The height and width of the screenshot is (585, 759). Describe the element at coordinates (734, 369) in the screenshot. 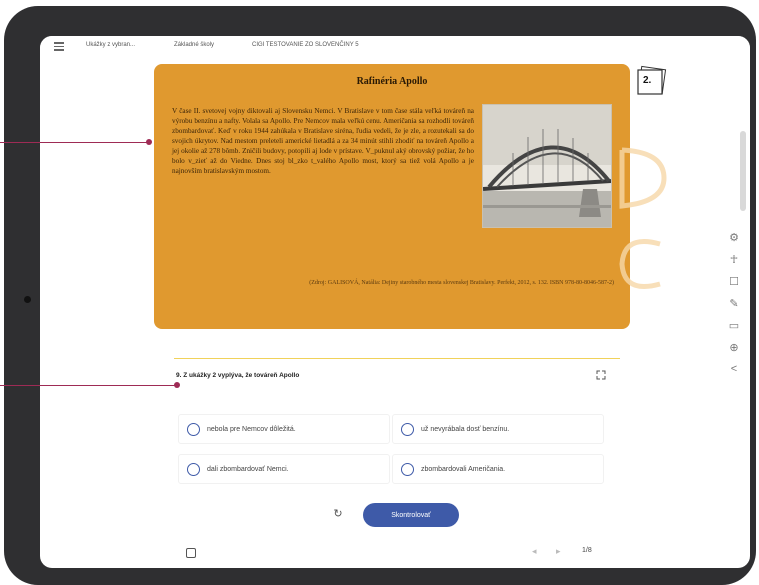

I see `share-icon: <` at that location.